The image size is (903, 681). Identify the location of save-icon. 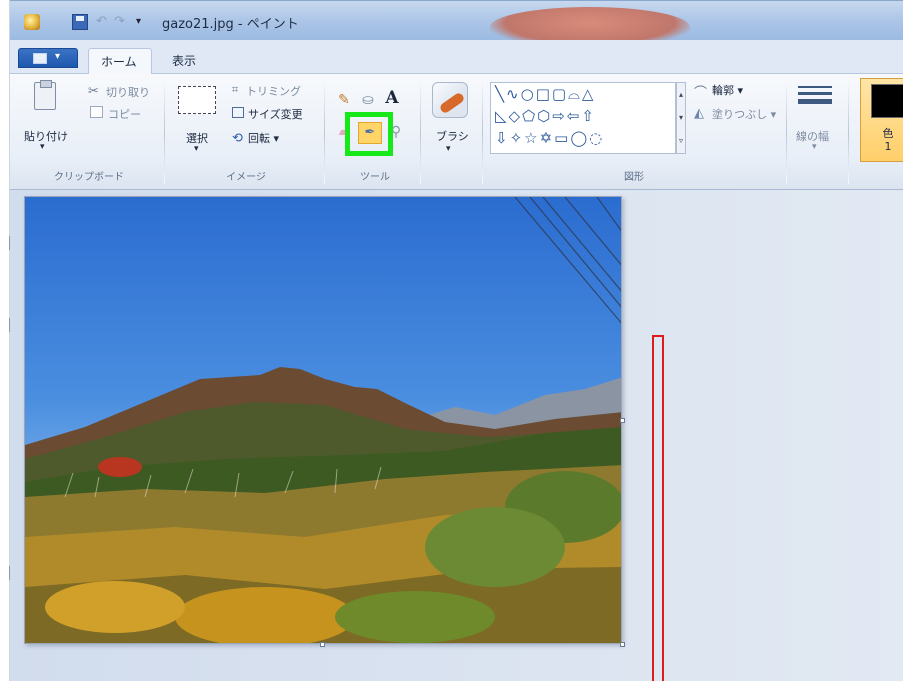
(80, 22).